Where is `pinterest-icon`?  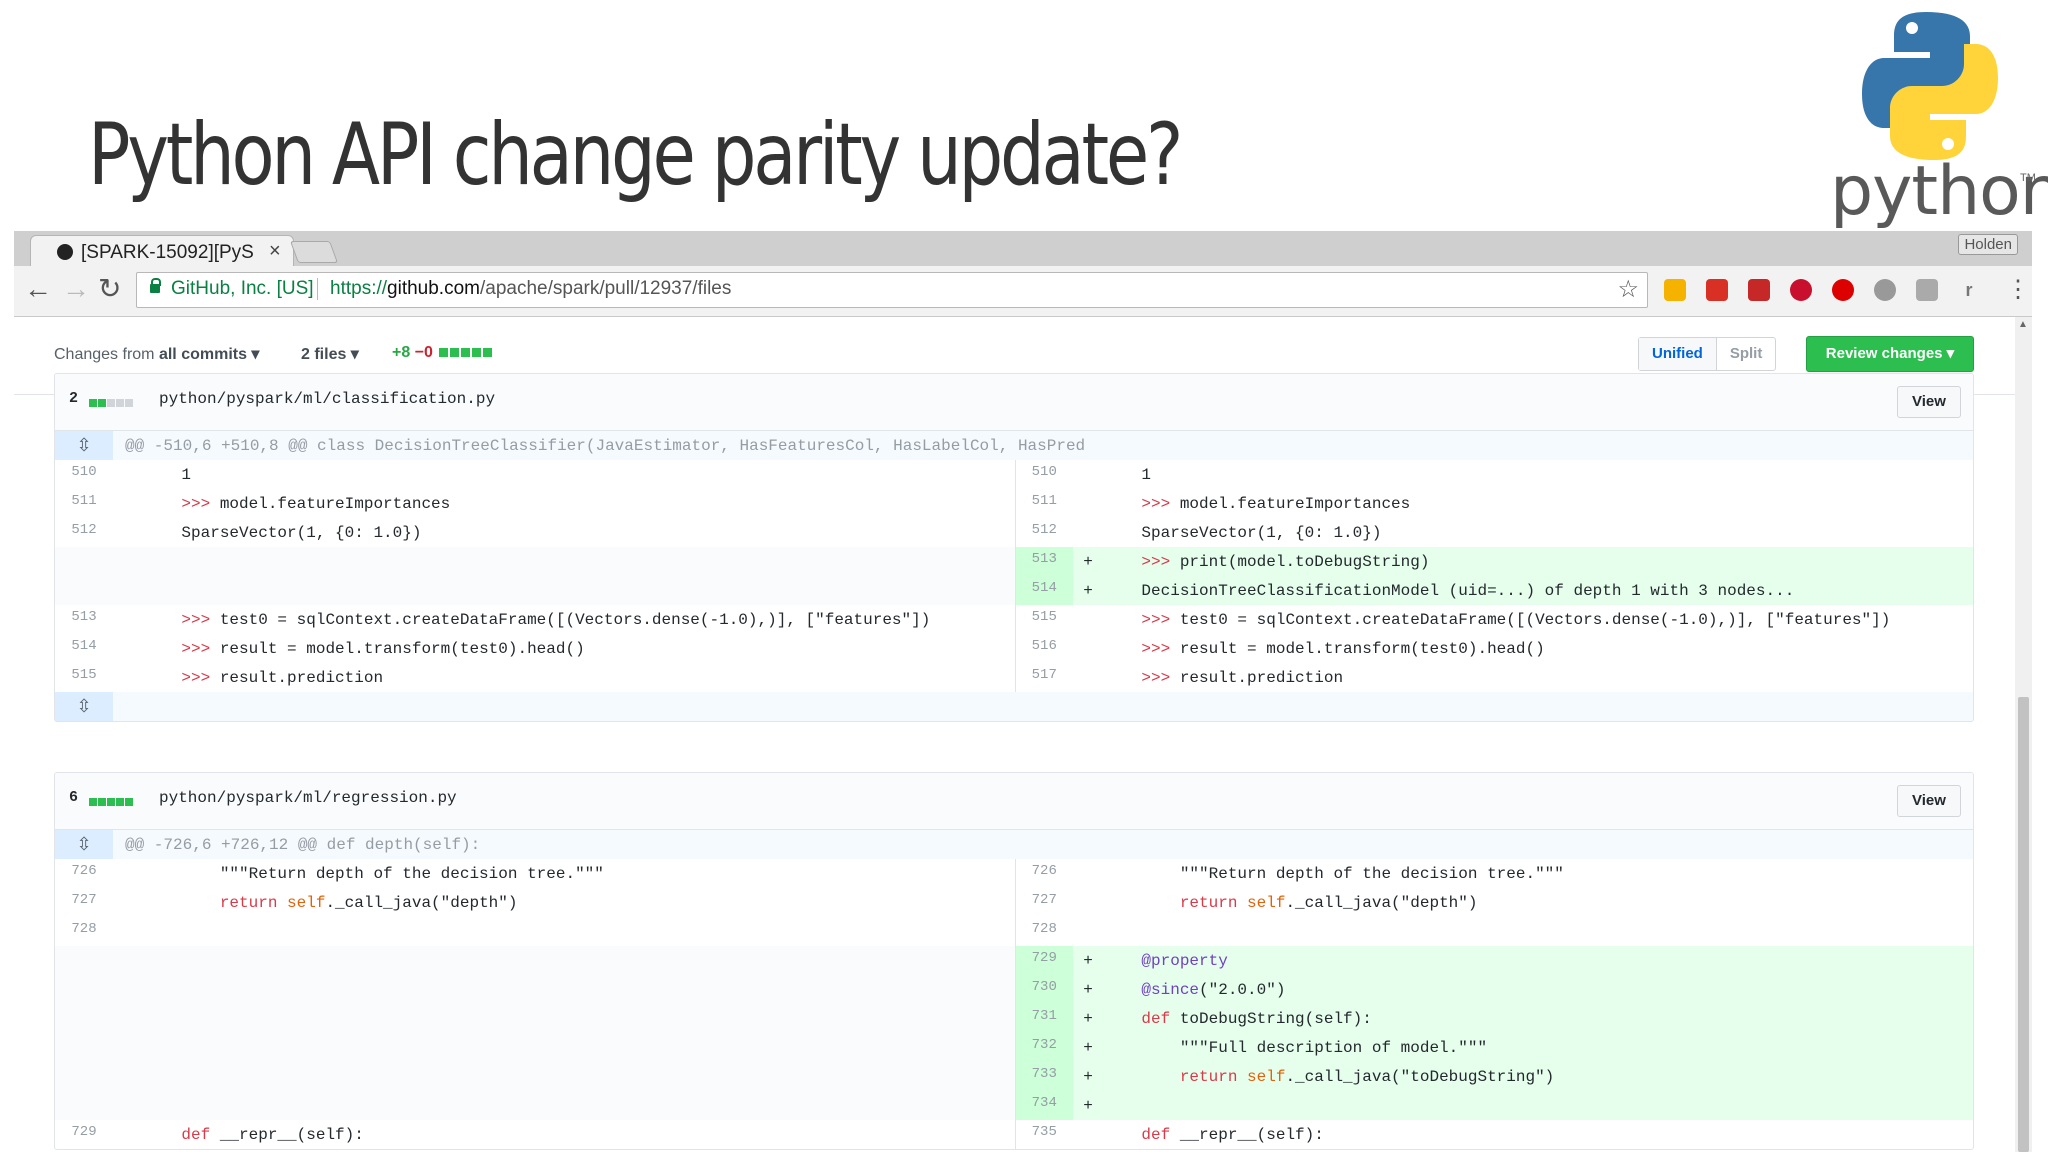
pinterest-icon is located at coordinates (1801, 290).